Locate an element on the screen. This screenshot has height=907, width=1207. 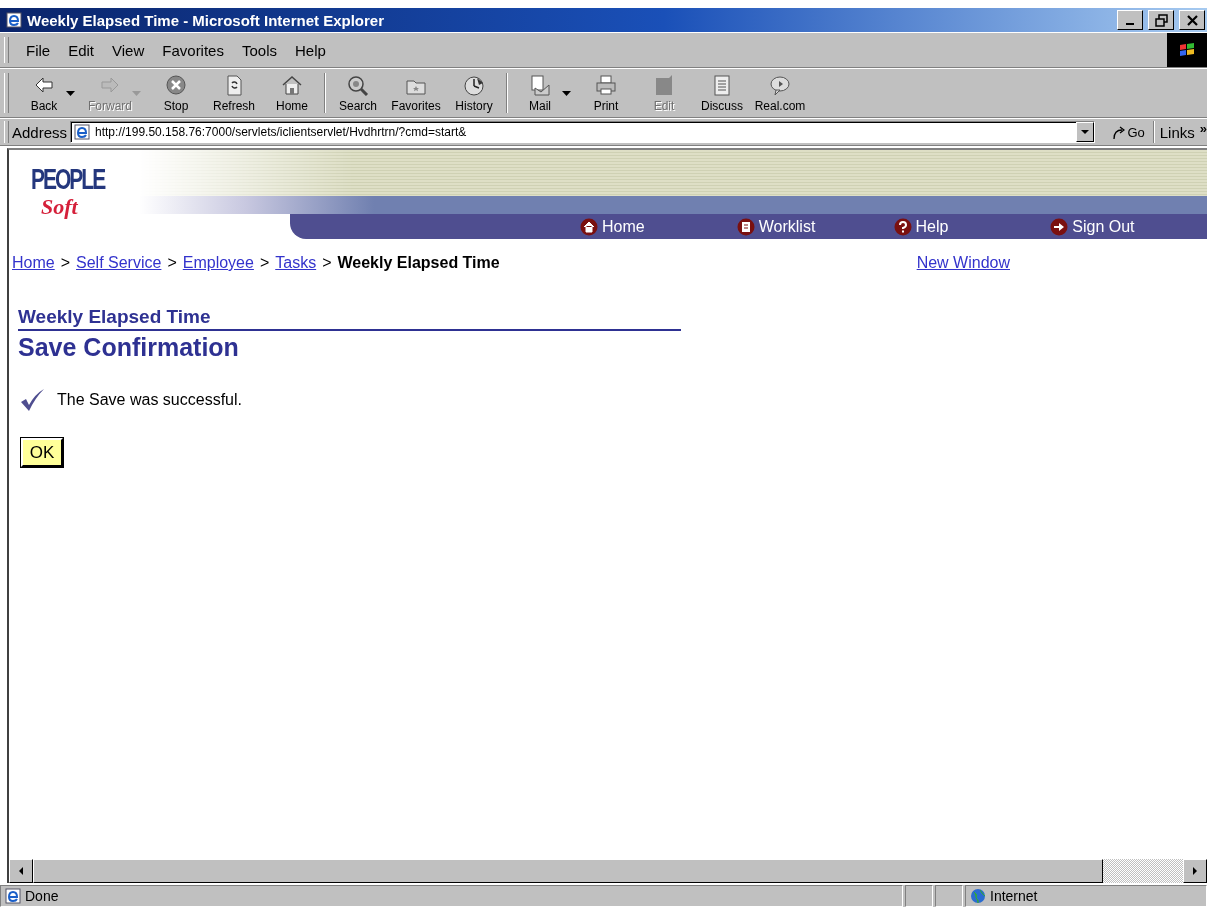
menu-item: View is located at coordinates (128, 50).